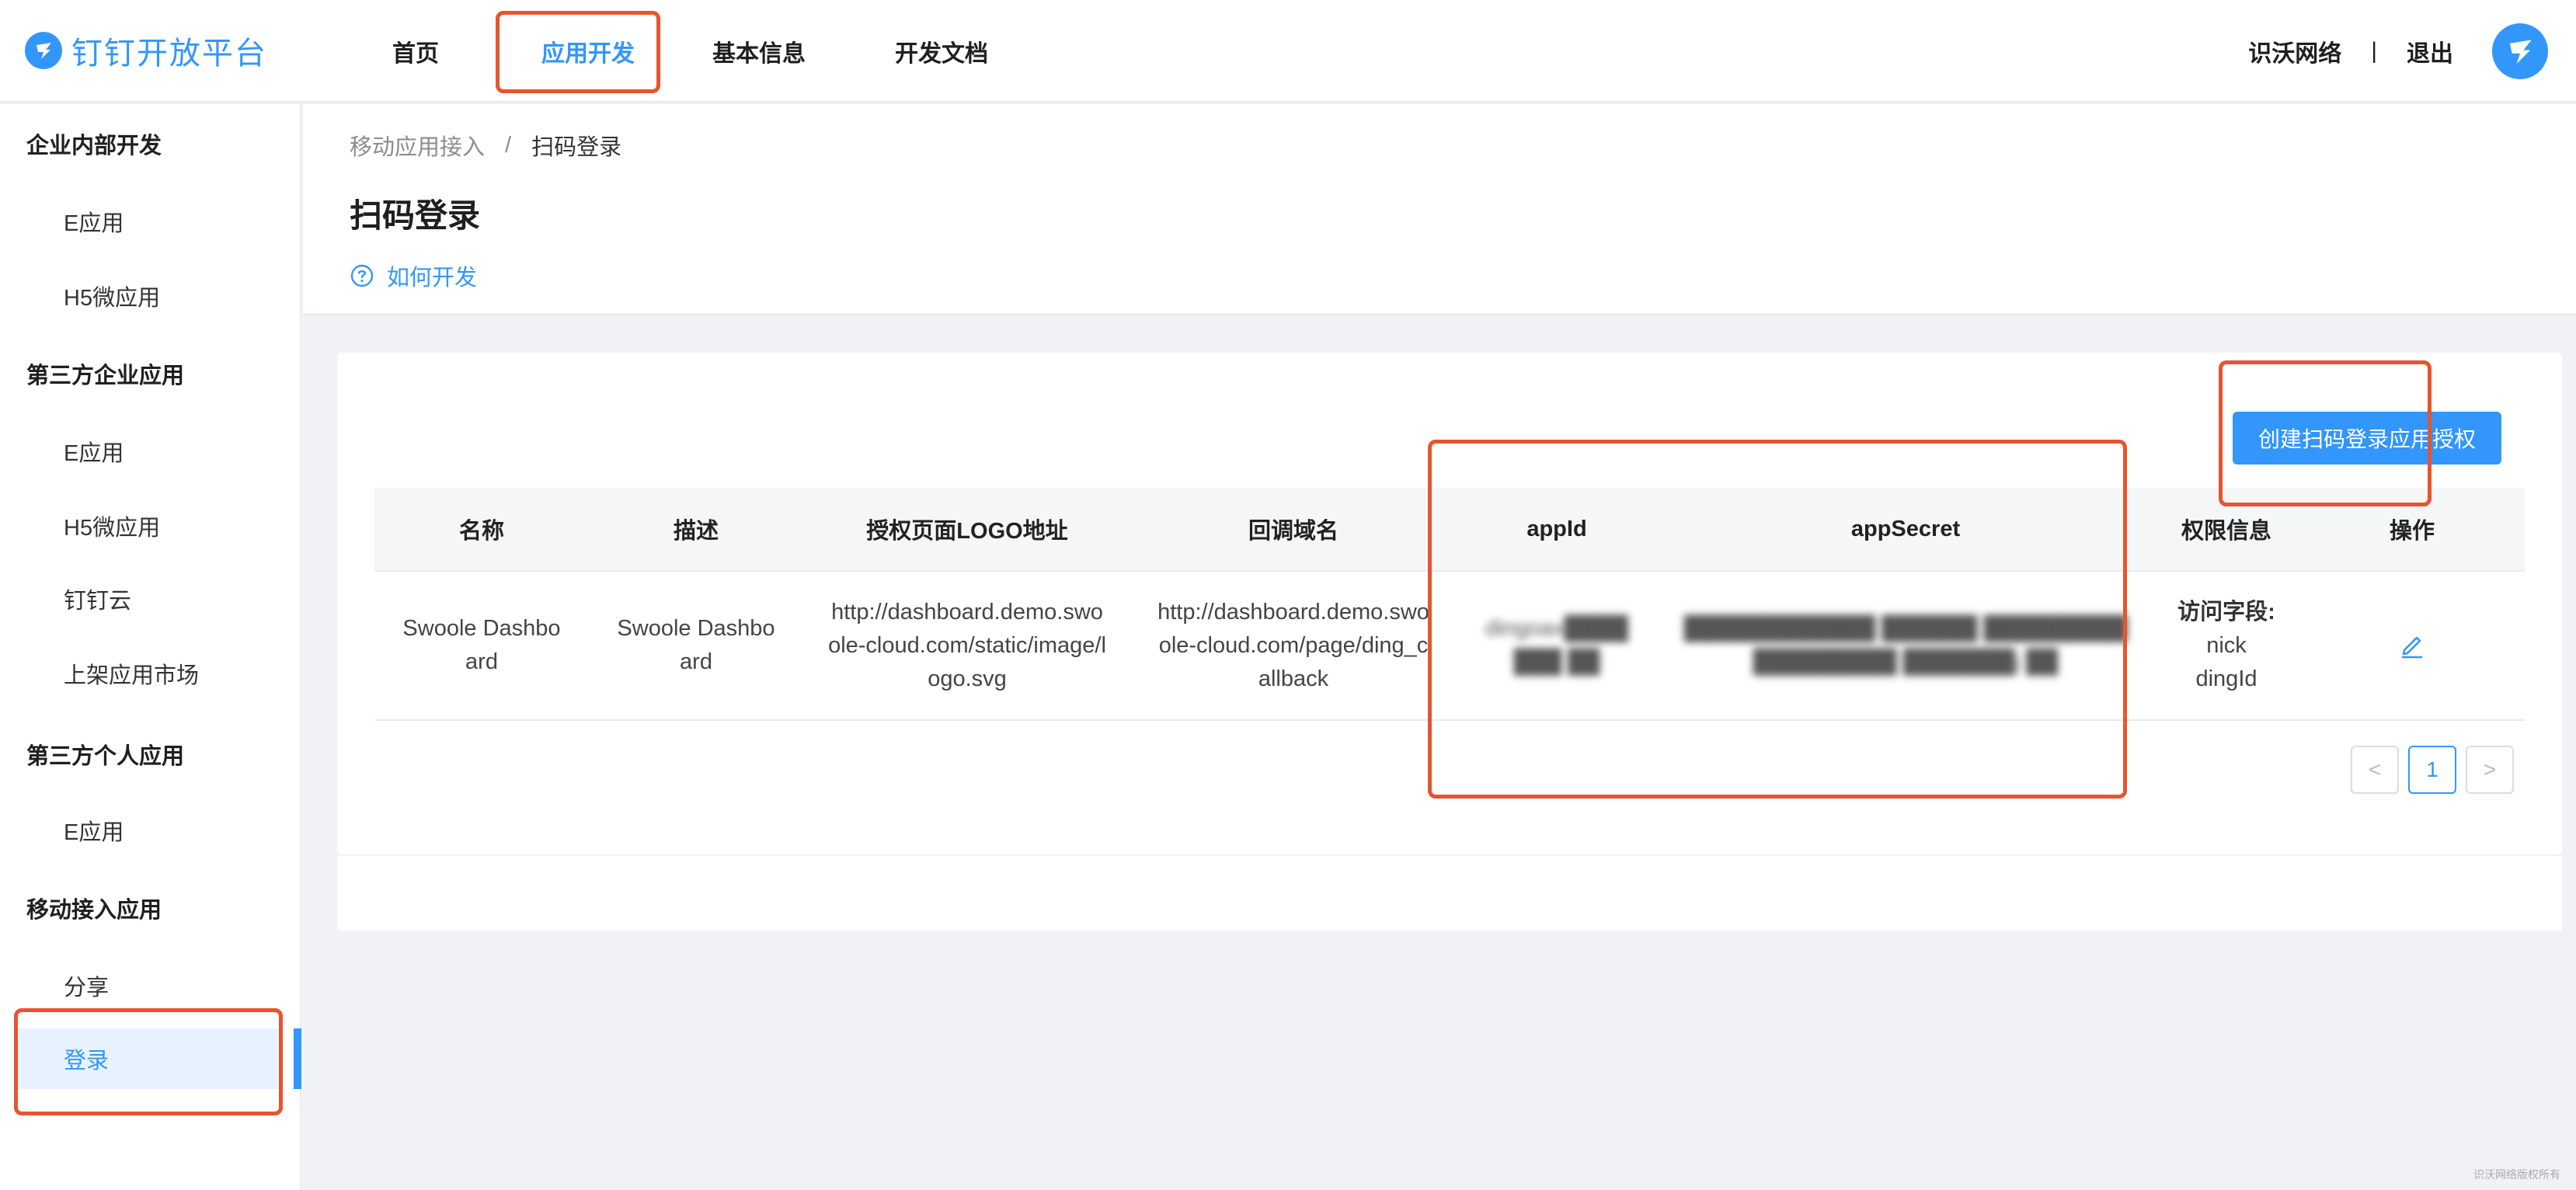 The height and width of the screenshot is (1190, 2576). What do you see at coordinates (2432, 770) in the screenshot?
I see `pagination-page-1: 1` at bounding box center [2432, 770].